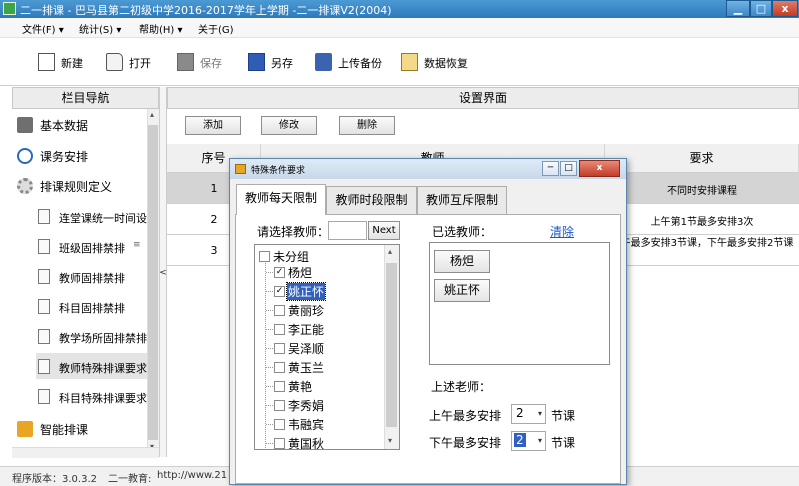 This screenshot has width=799, height=486. Describe the element at coordinates (79, 125) in the screenshot. I see `nav-group-basic-data: 基本数据` at that location.